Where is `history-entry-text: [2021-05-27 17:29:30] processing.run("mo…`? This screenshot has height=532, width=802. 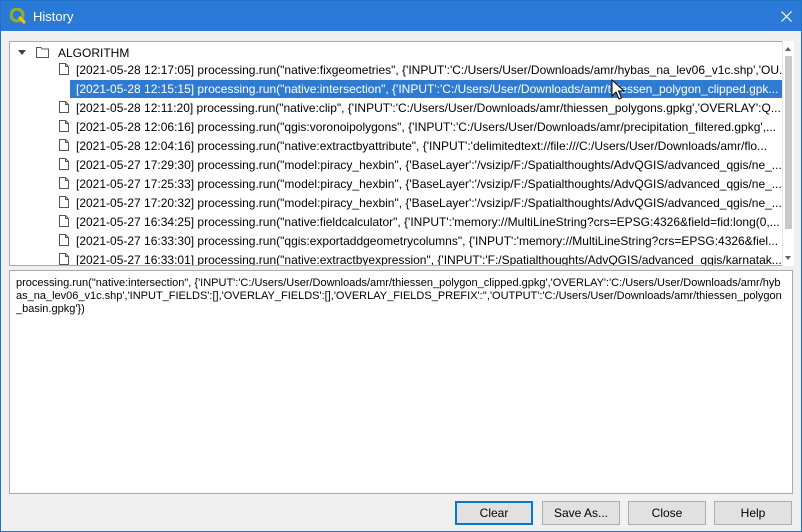 history-entry-text: [2021-05-27 17:29:30] processing.run("mo… is located at coordinates (429, 165).